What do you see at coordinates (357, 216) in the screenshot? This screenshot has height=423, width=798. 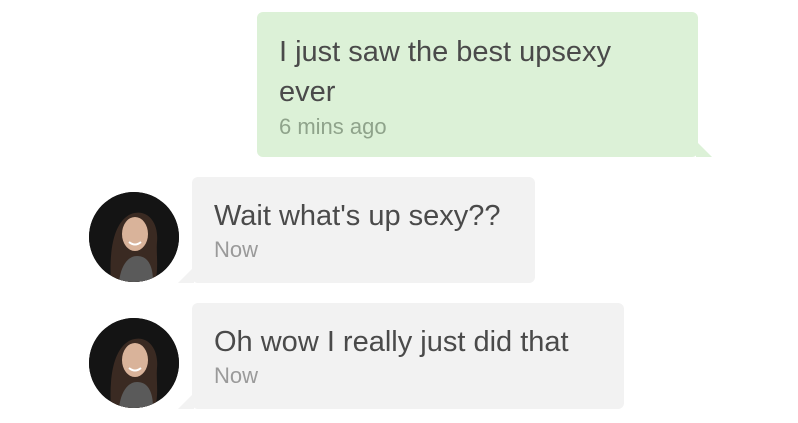 I see `message-text: Wait what's up sexy??` at bounding box center [357, 216].